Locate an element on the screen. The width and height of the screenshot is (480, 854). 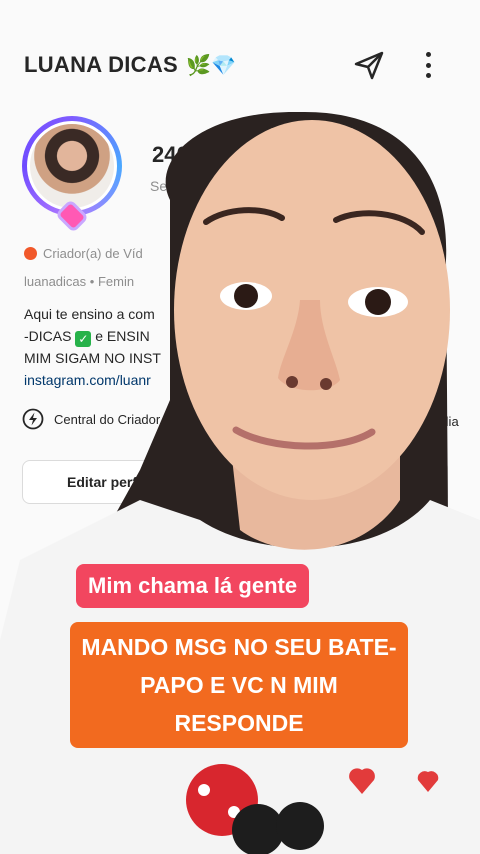
stat-posts-count: 240.6 is located at coordinates (180, 154).